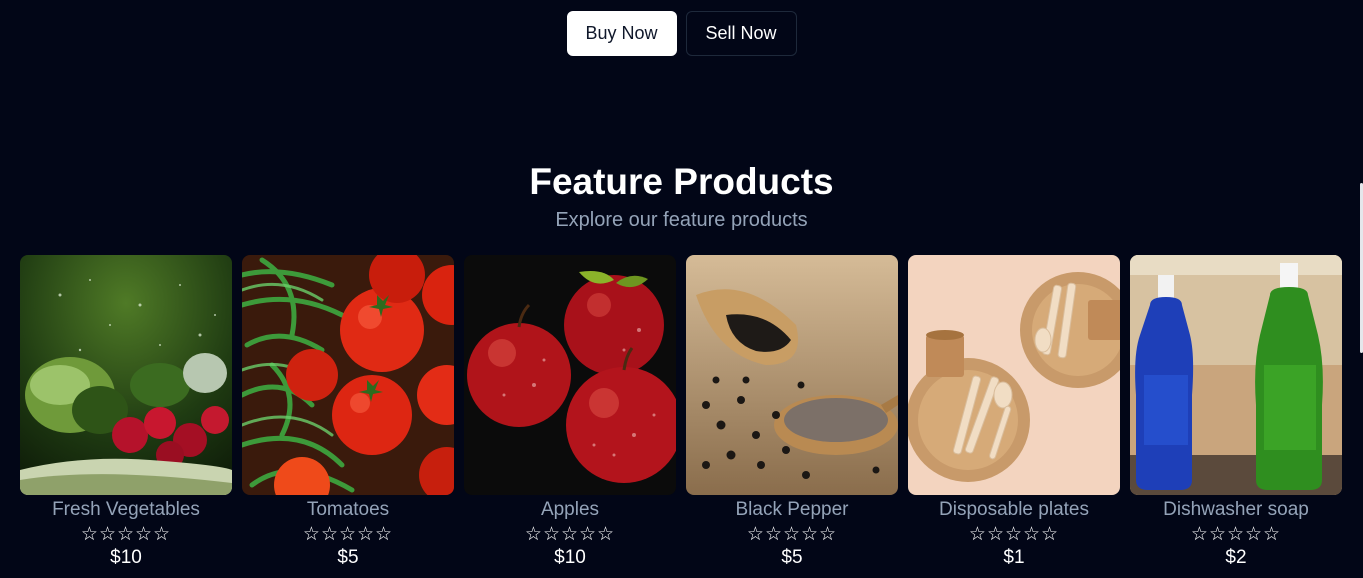 Image resolution: width=1363 pixels, height=578 pixels. Describe the element at coordinates (681, 220) in the screenshot. I see `section-subtitle: Explore our feature products` at that location.